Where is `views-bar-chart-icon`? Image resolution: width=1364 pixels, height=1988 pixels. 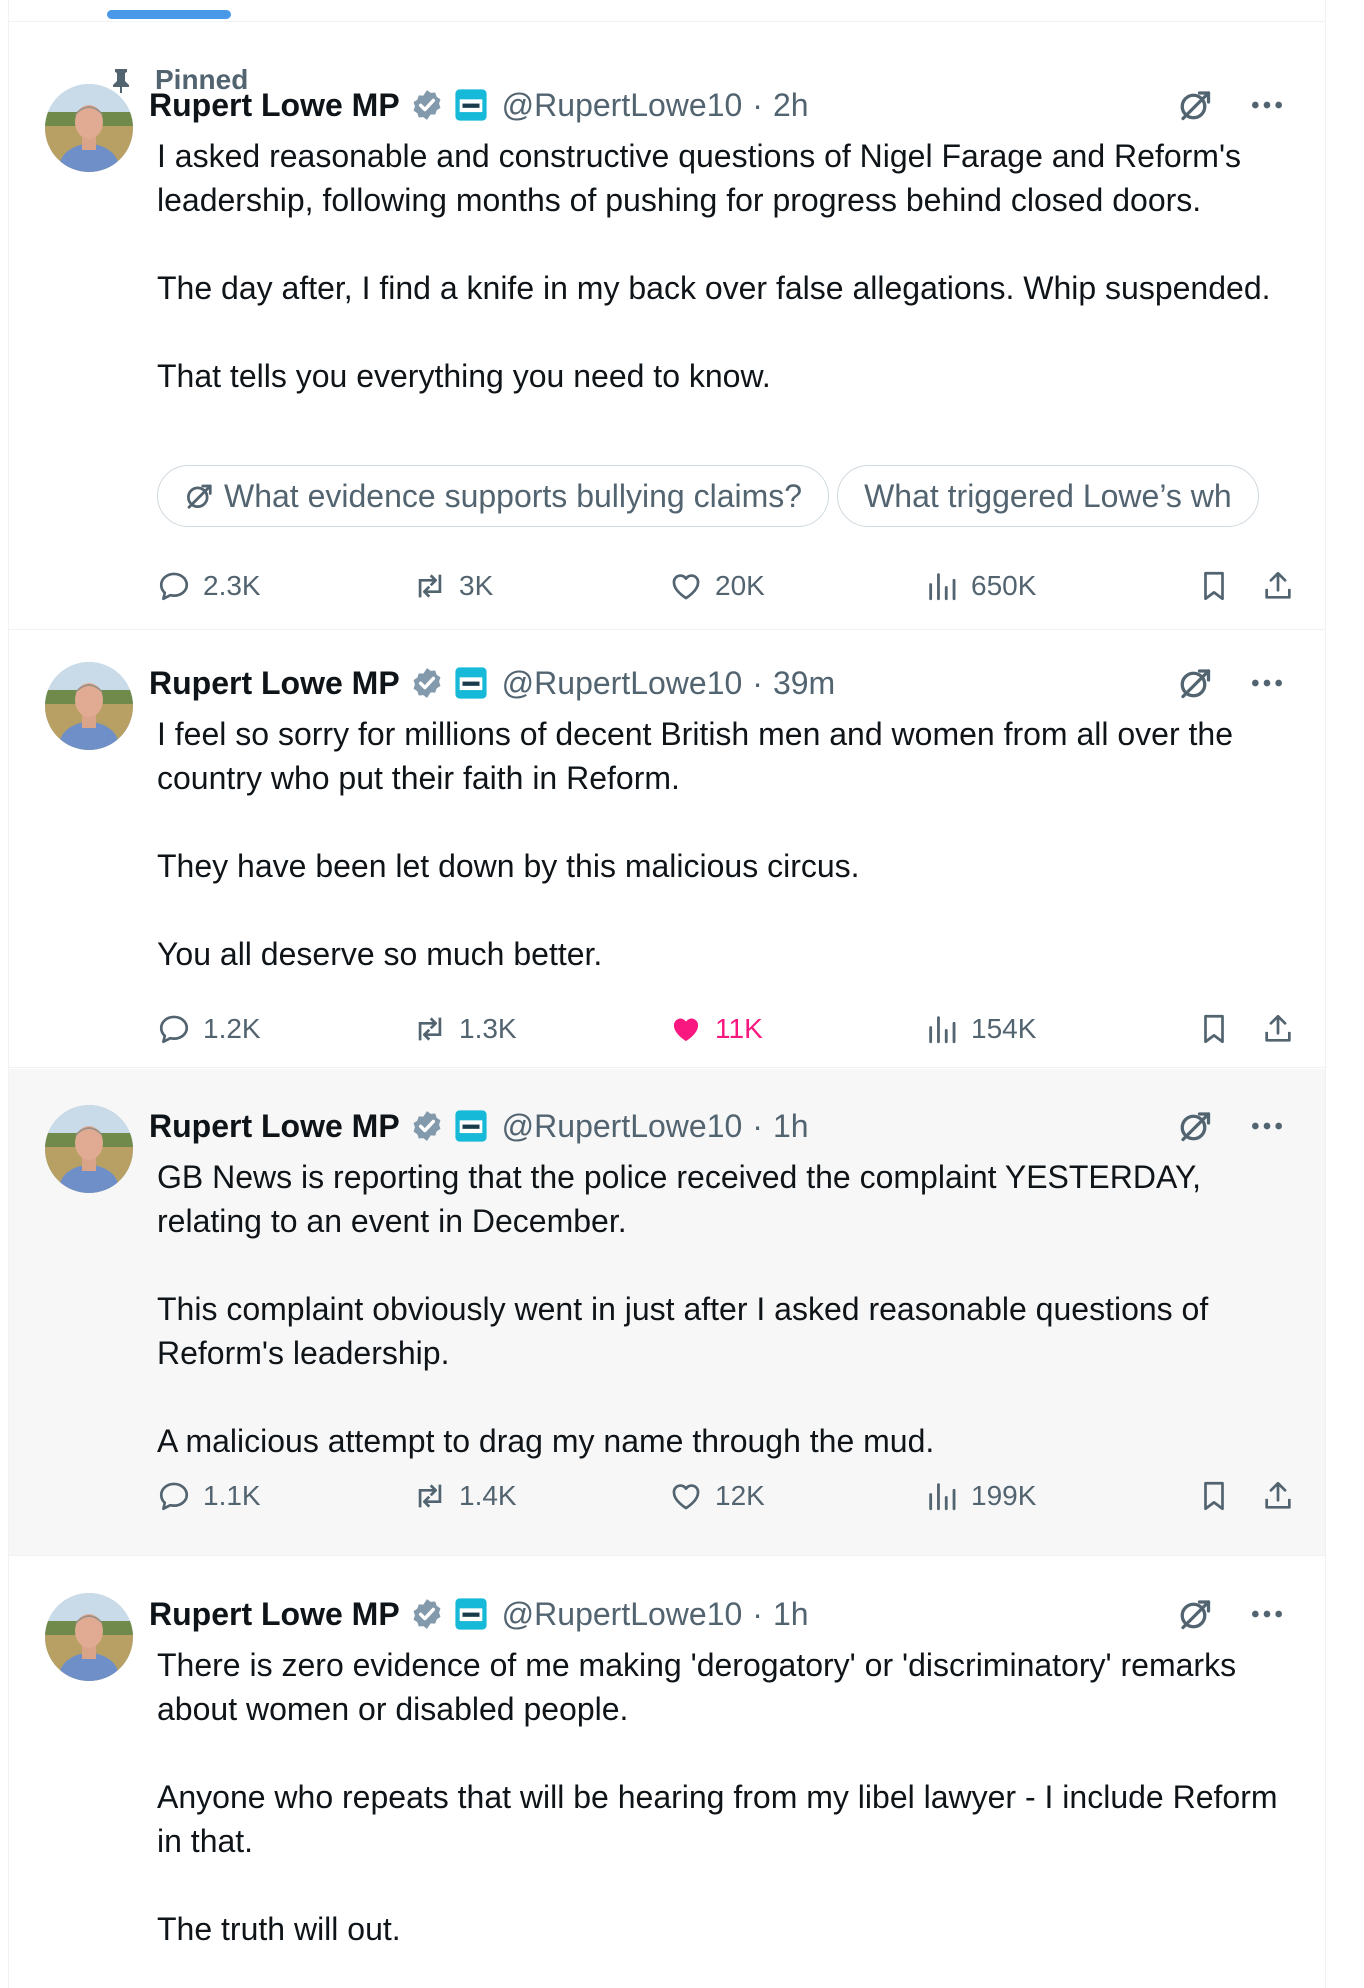
views-bar-chart-icon is located at coordinates (942, 586).